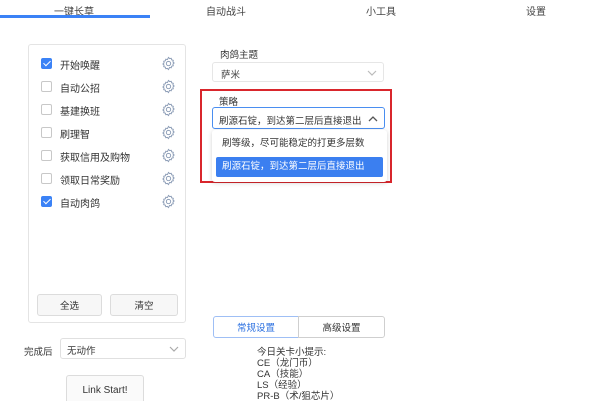  I want to click on tip-line: CE（龙门币）, so click(287, 363).